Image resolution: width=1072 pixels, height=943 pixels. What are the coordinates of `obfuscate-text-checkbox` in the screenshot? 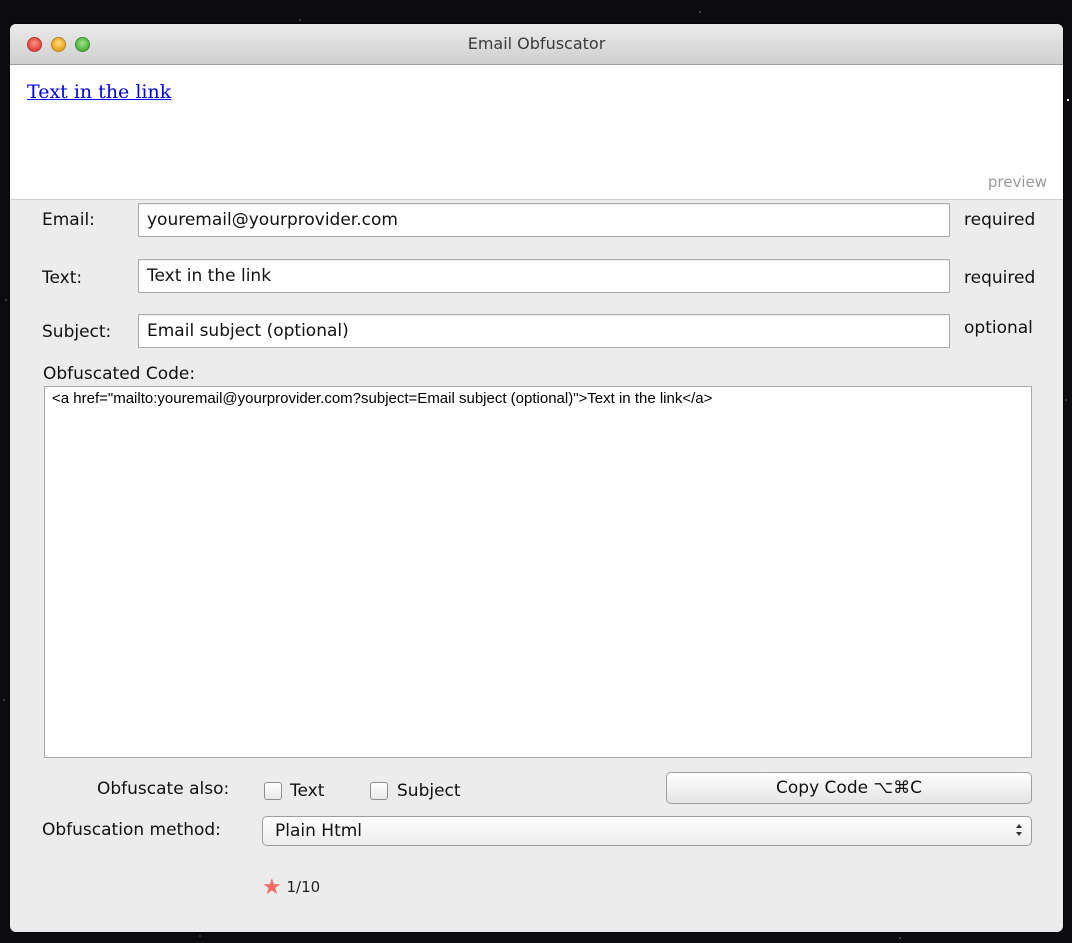 It's located at (273, 791).